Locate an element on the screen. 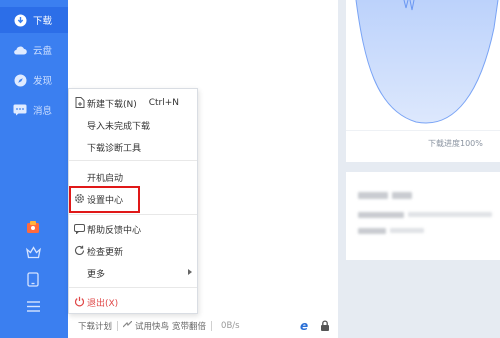 This screenshot has width=500, height=338. refresh-icon is located at coordinates (79, 250).